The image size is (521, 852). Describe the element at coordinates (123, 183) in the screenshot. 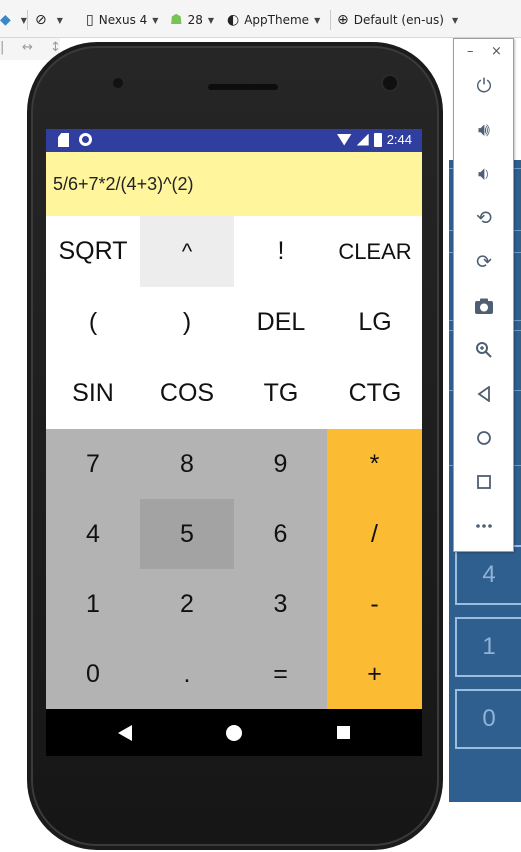

I see `expression-text: 5/6+7*2/(4+3)^(2)` at that location.